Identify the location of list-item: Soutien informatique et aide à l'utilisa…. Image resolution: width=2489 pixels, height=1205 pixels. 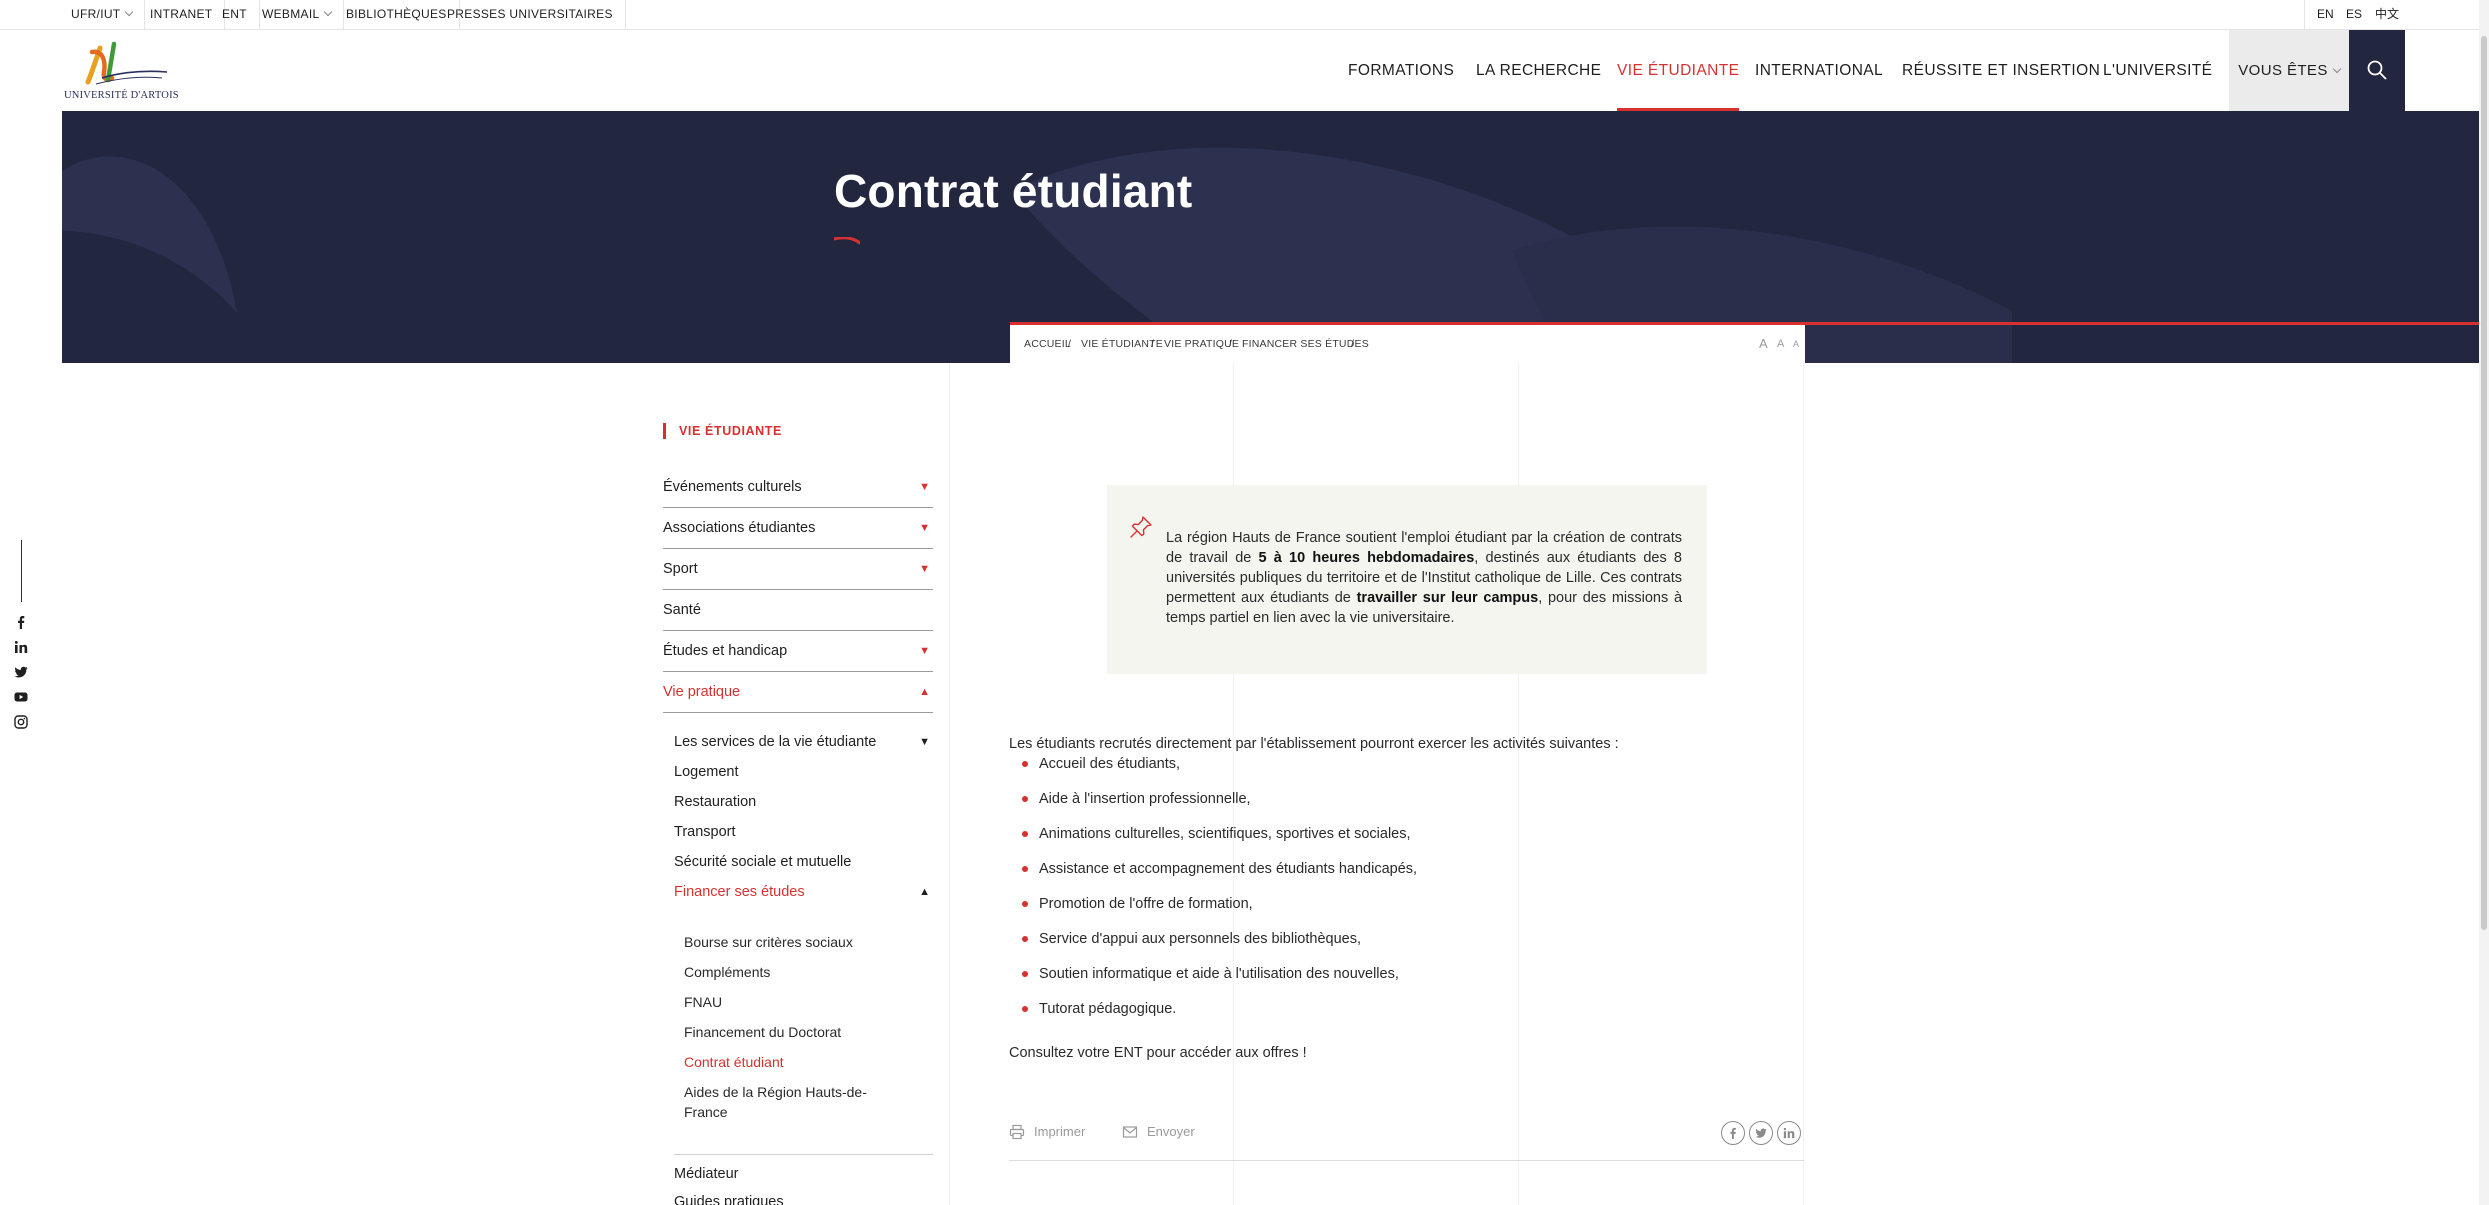
(1389, 981).